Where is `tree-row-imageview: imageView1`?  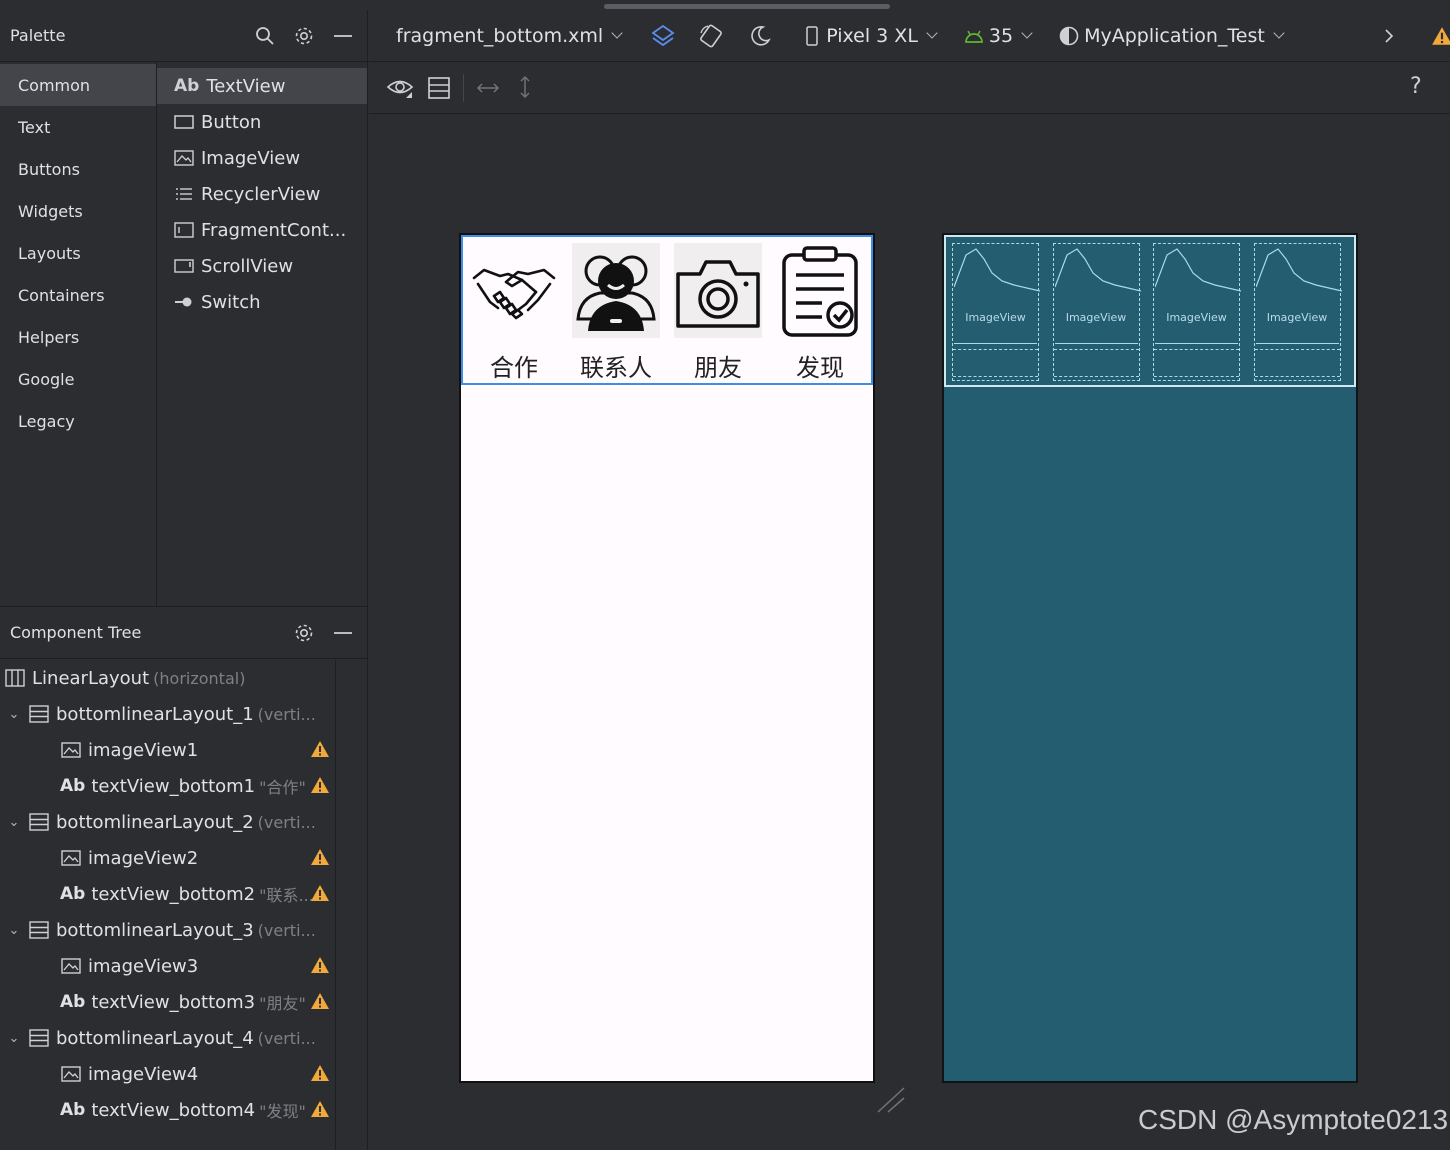 tree-row-imageview: imageView1 is located at coordinates (167, 750).